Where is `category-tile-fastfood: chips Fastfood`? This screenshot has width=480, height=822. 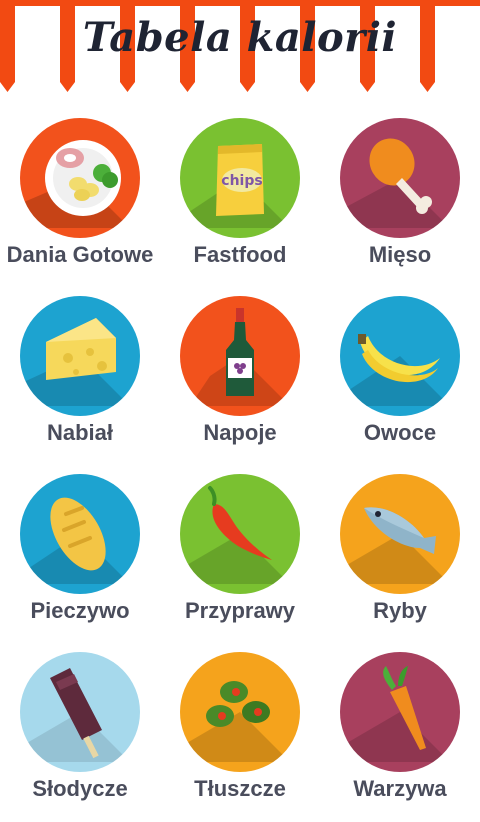
category-tile-fastfood: chips Fastfood is located at coordinates (240, 199).